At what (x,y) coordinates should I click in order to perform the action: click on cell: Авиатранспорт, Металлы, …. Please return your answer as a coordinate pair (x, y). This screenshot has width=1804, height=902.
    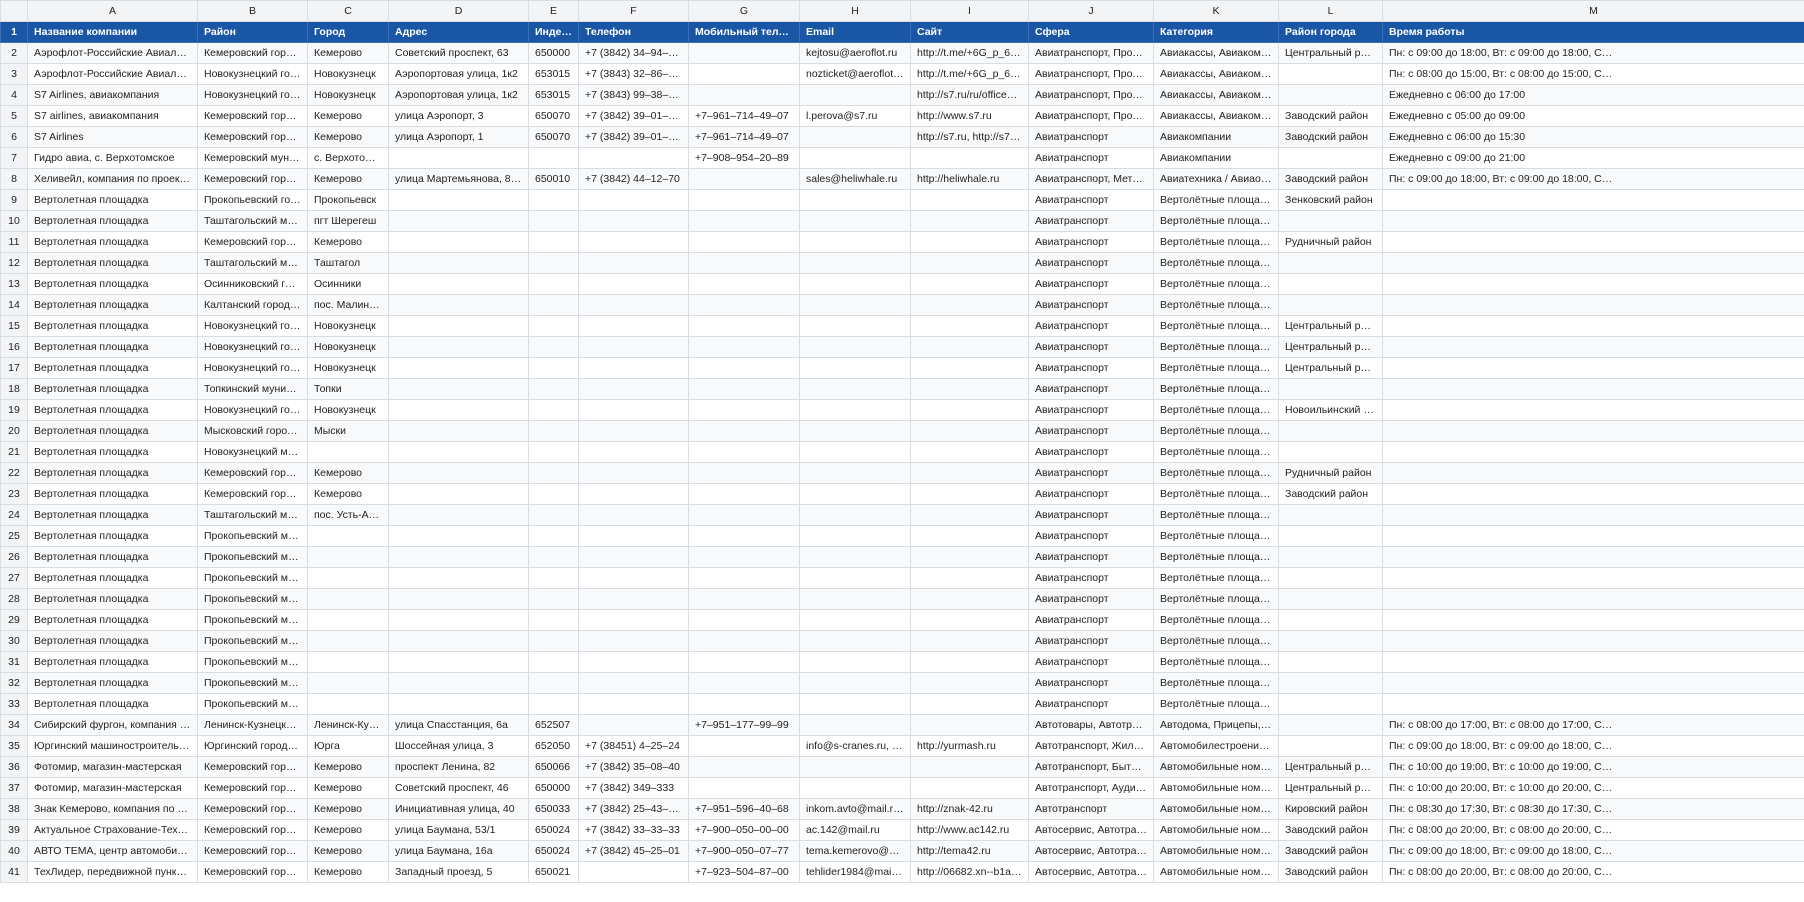
    Looking at the image, I should click on (1091, 179).